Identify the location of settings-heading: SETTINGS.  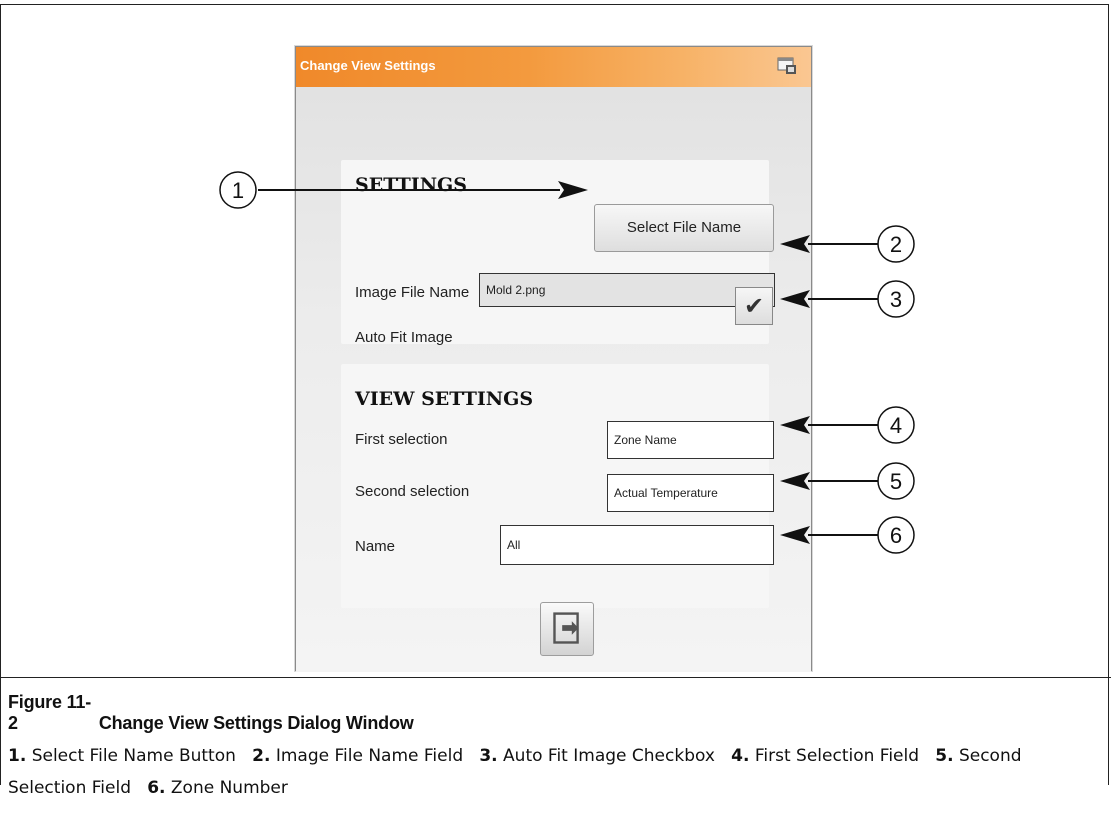
(411, 185).